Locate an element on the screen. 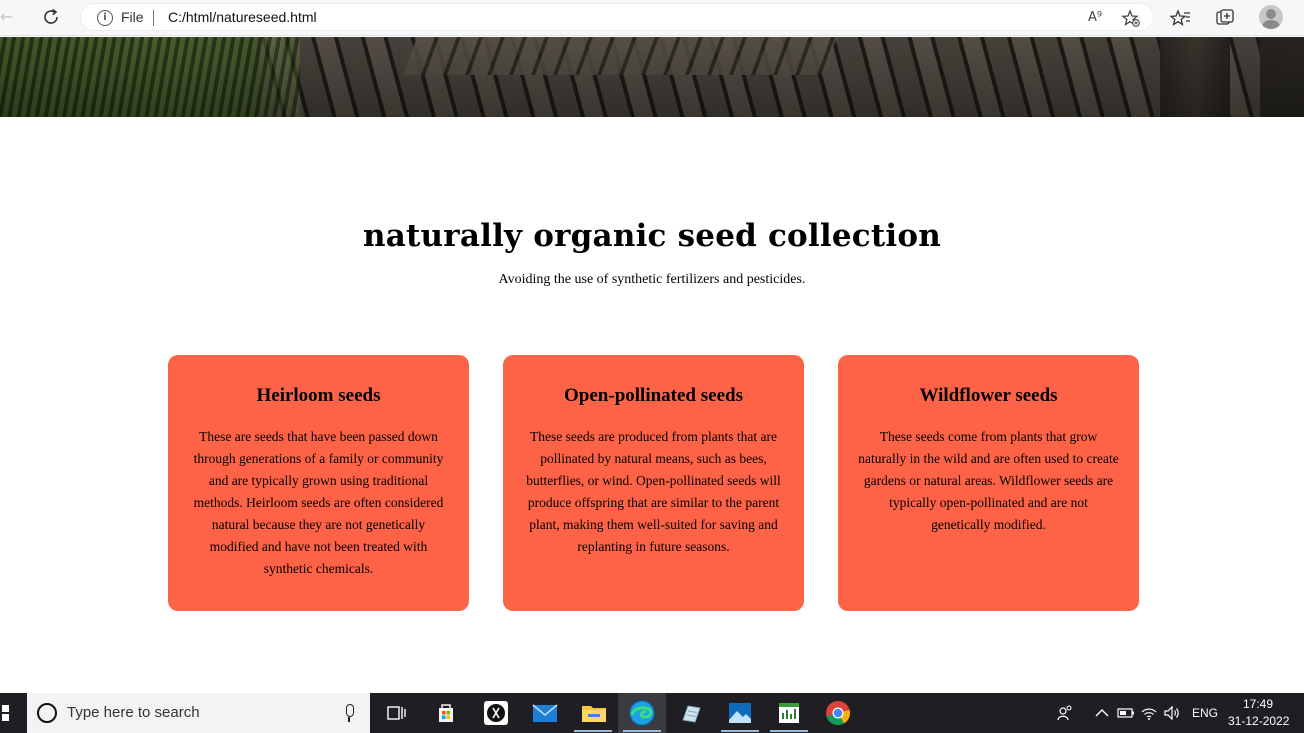  chevron-up-icon is located at coordinates (1102, 713).